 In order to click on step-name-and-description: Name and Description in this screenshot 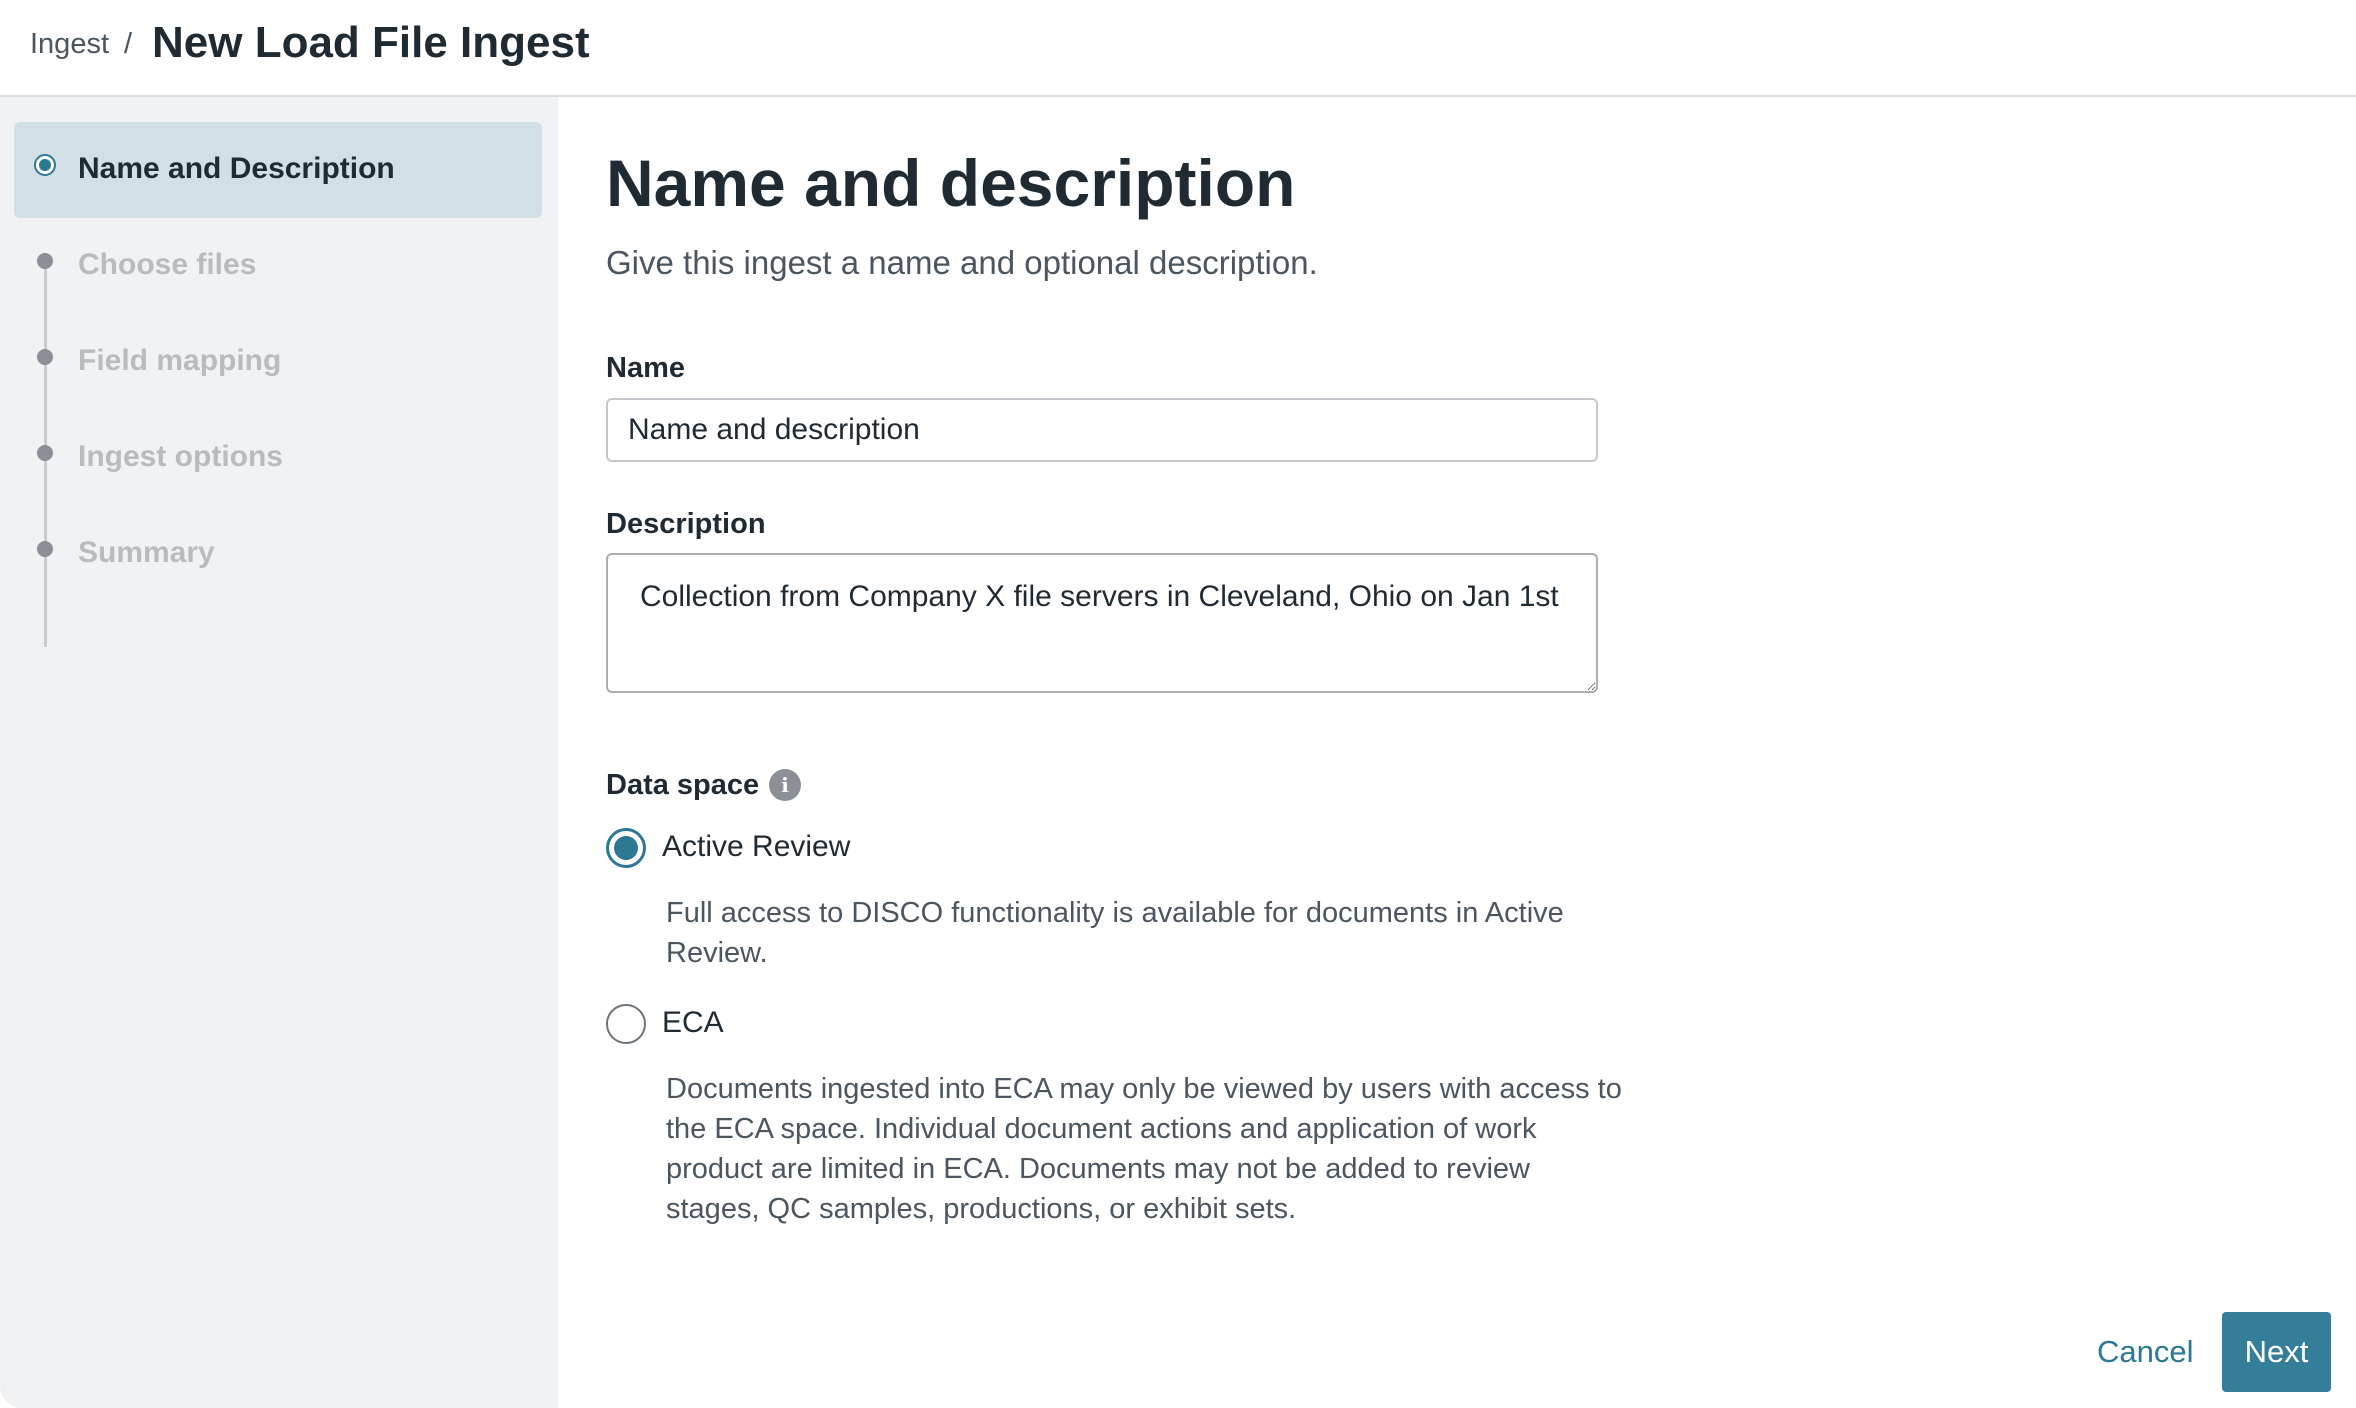, I will do `click(278, 170)`.